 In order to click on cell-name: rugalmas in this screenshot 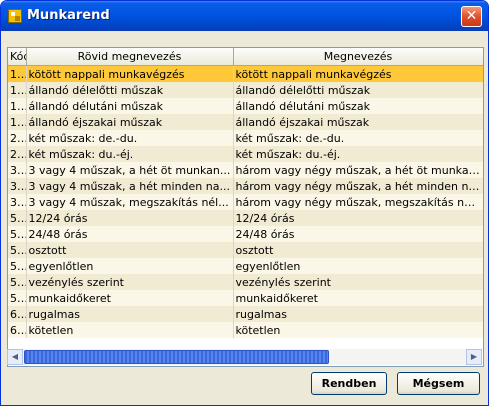, I will do `click(358, 314)`.